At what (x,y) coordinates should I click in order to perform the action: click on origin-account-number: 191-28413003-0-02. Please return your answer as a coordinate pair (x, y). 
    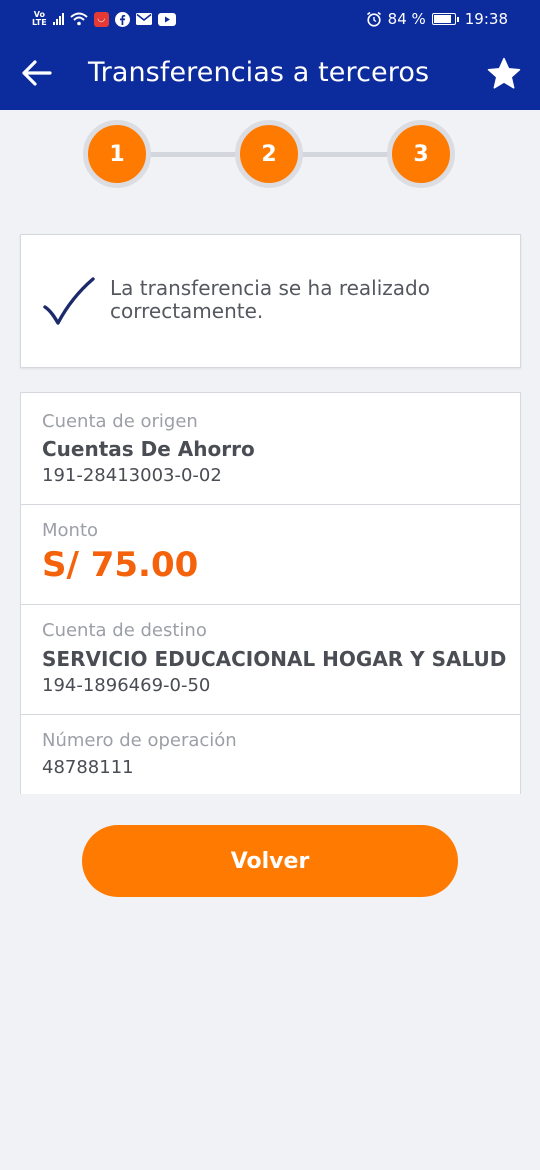
    Looking at the image, I should click on (132, 475).